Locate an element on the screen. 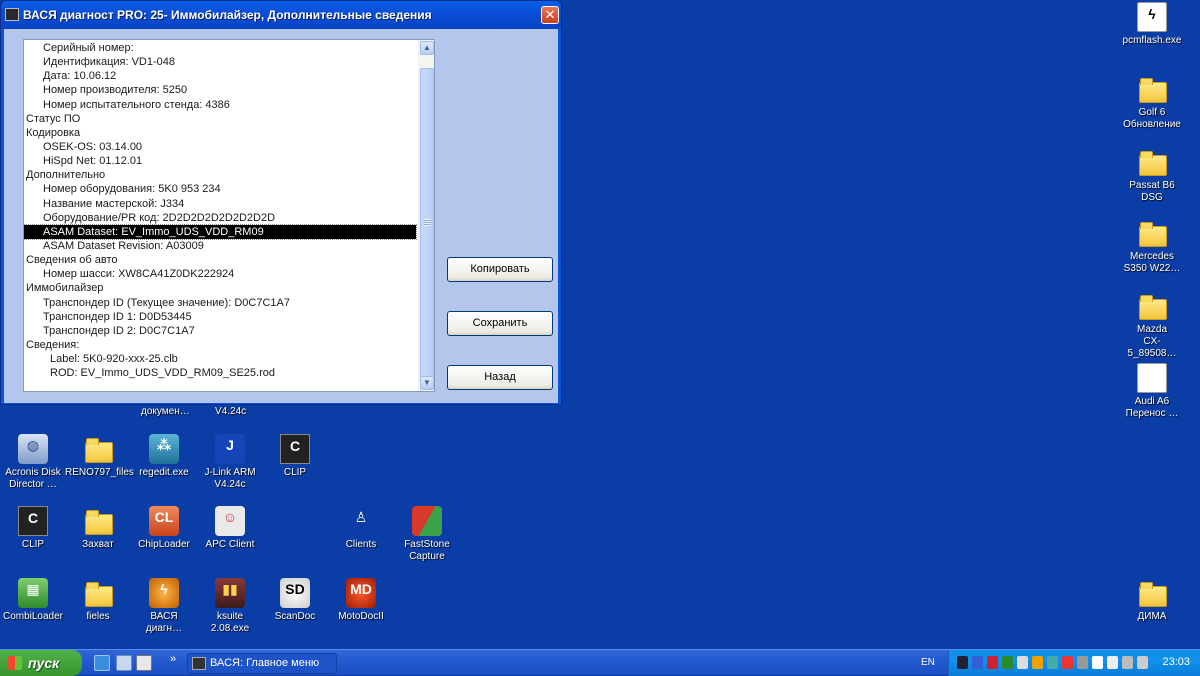  desktop-shortcut-label: MotoDocII is located at coordinates (361, 616).